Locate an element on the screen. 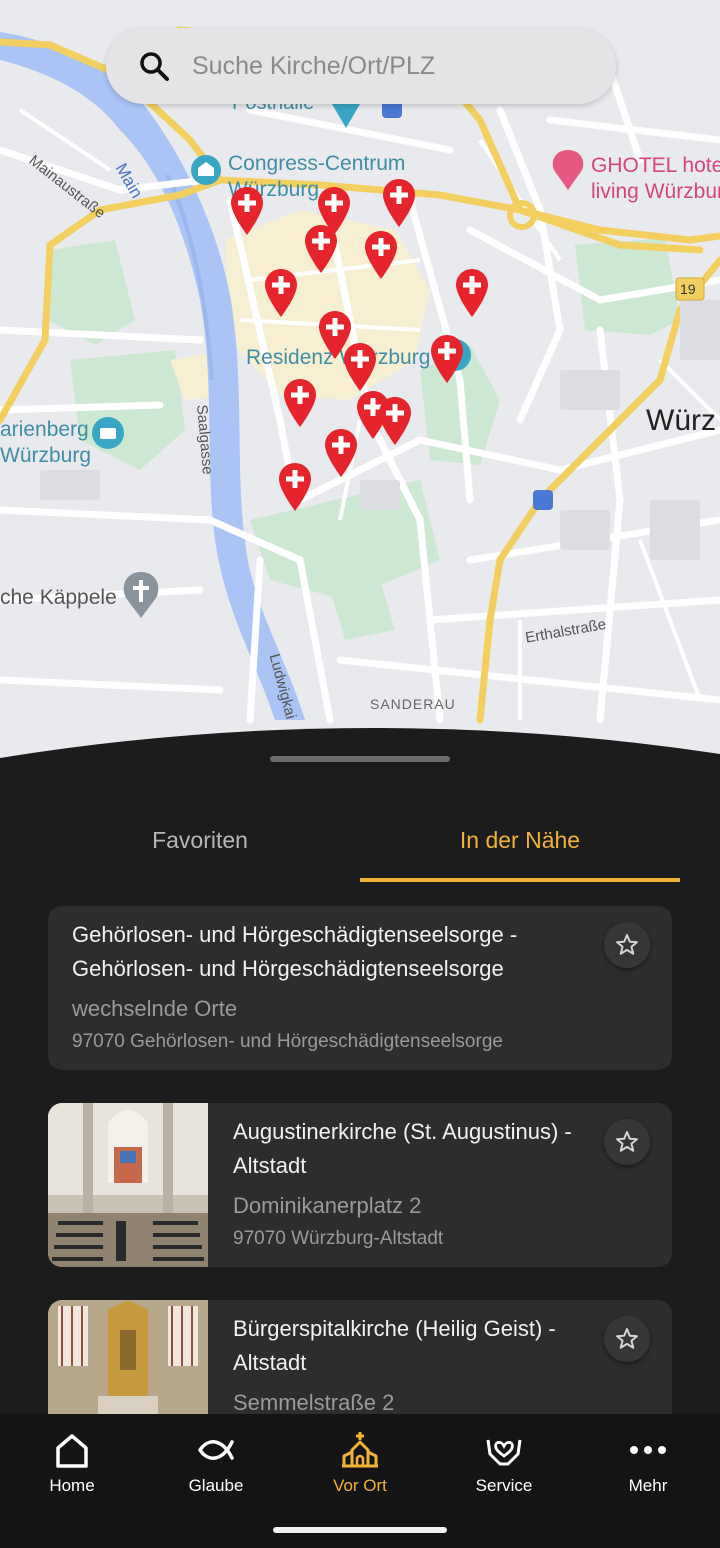  map-label-kaeppele: che Käppele is located at coordinates (58, 597).